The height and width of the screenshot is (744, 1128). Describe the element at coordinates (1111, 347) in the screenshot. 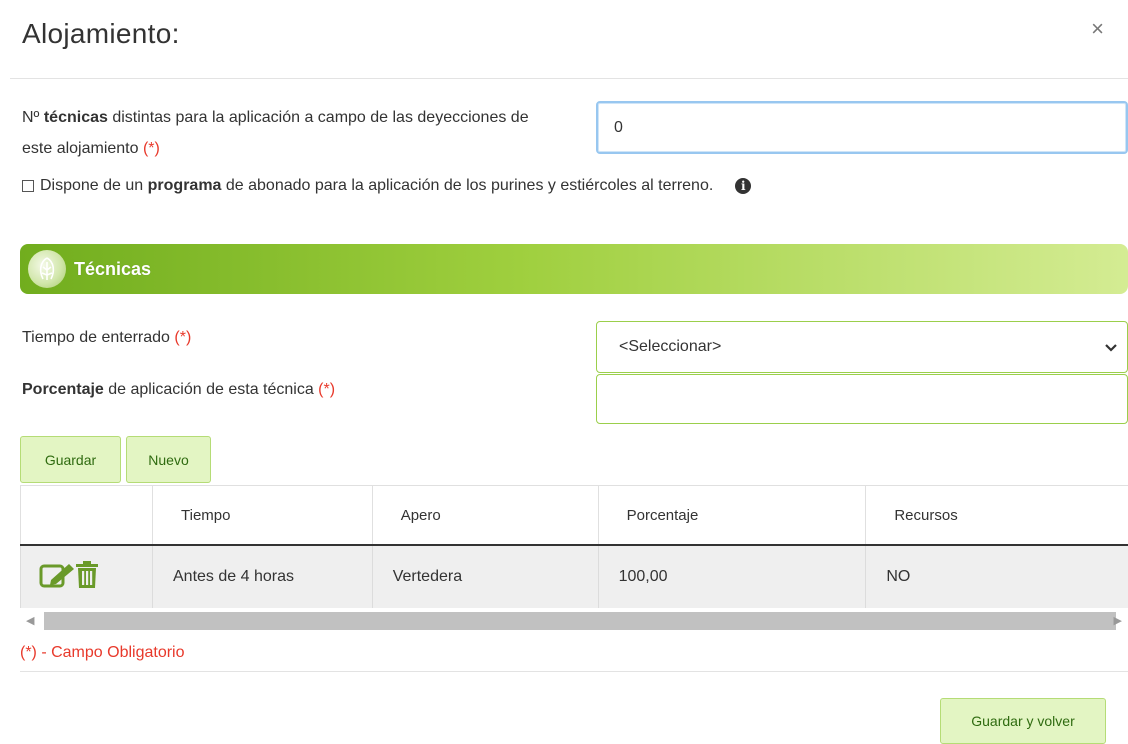

I see `chevron-down-icon` at that location.